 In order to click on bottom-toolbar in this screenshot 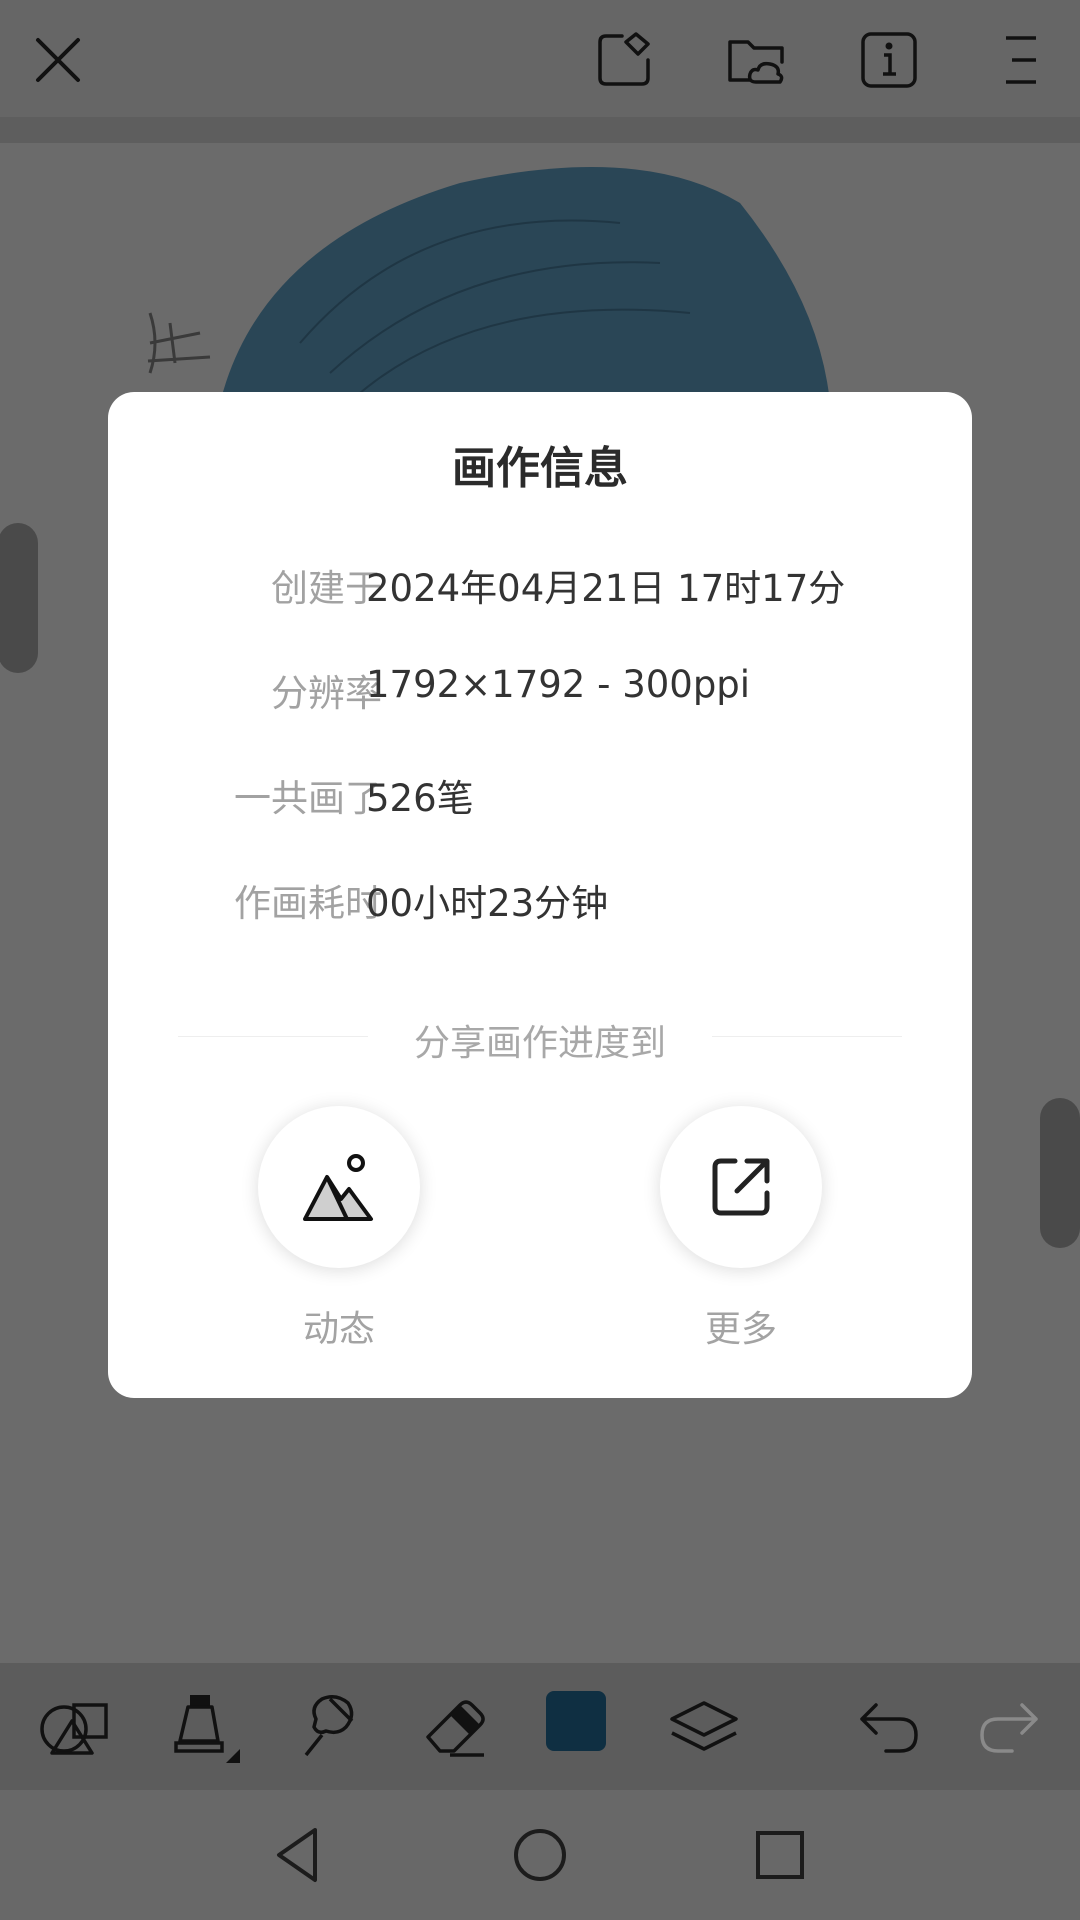, I will do `click(540, 1726)`.